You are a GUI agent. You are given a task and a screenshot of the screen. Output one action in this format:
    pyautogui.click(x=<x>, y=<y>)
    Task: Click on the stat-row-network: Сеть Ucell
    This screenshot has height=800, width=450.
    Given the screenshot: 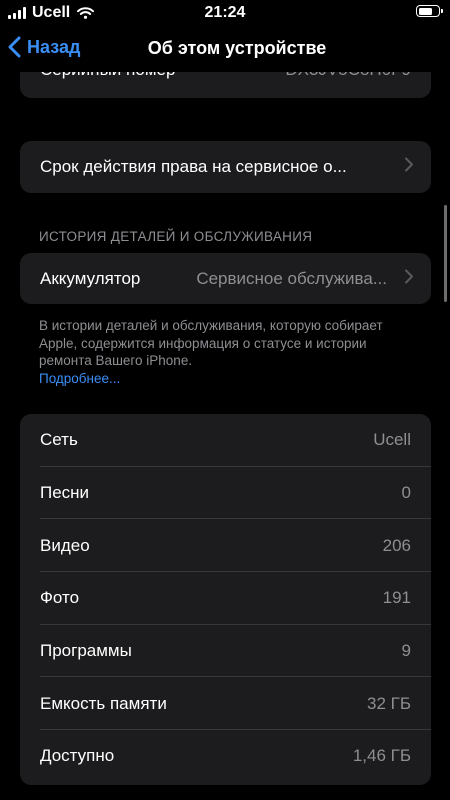 What is the action you would take?
    pyautogui.click(x=225, y=440)
    